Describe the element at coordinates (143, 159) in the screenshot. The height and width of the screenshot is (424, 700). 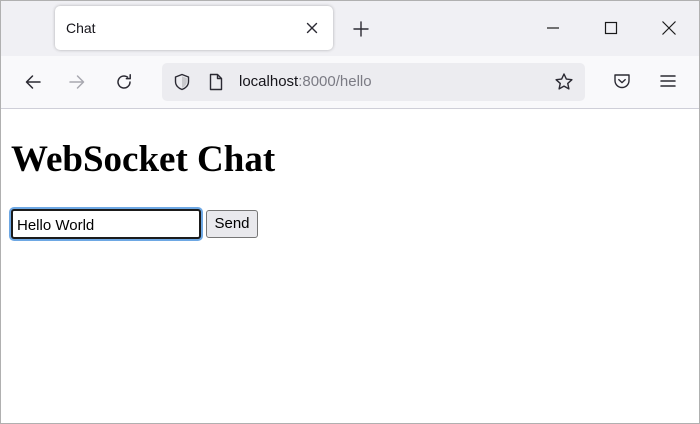
I see `page-title: WebSocket Chat` at that location.